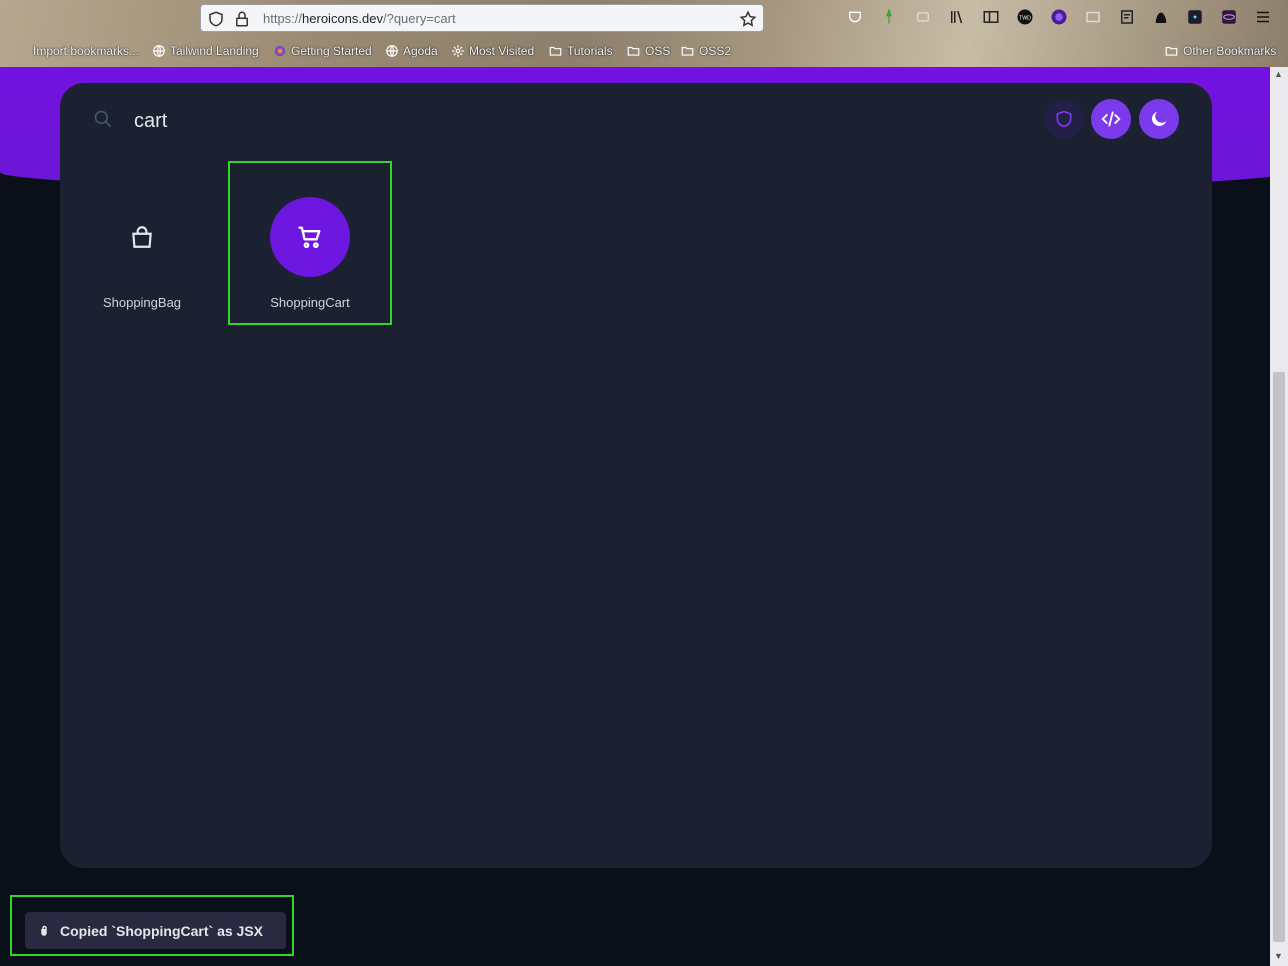 This screenshot has height=966, width=1288. I want to click on bookmark-oss2: OSS2, so click(705, 51).